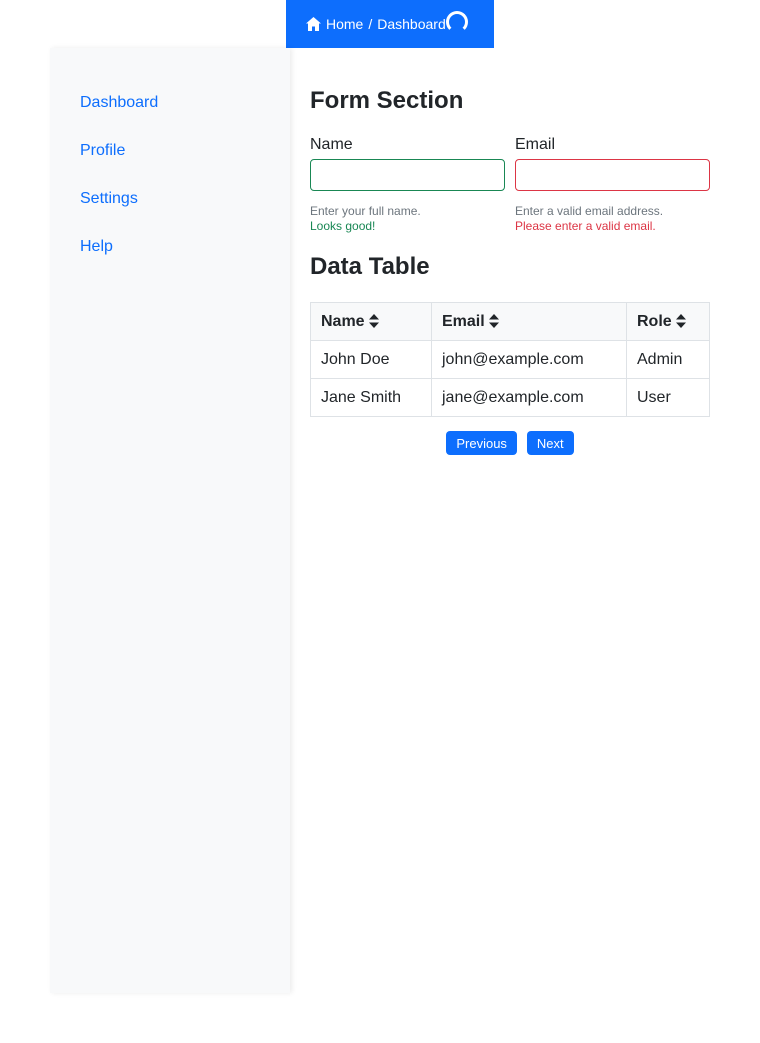  I want to click on table-row: Jane Smith jane@example.com User, so click(510, 397).